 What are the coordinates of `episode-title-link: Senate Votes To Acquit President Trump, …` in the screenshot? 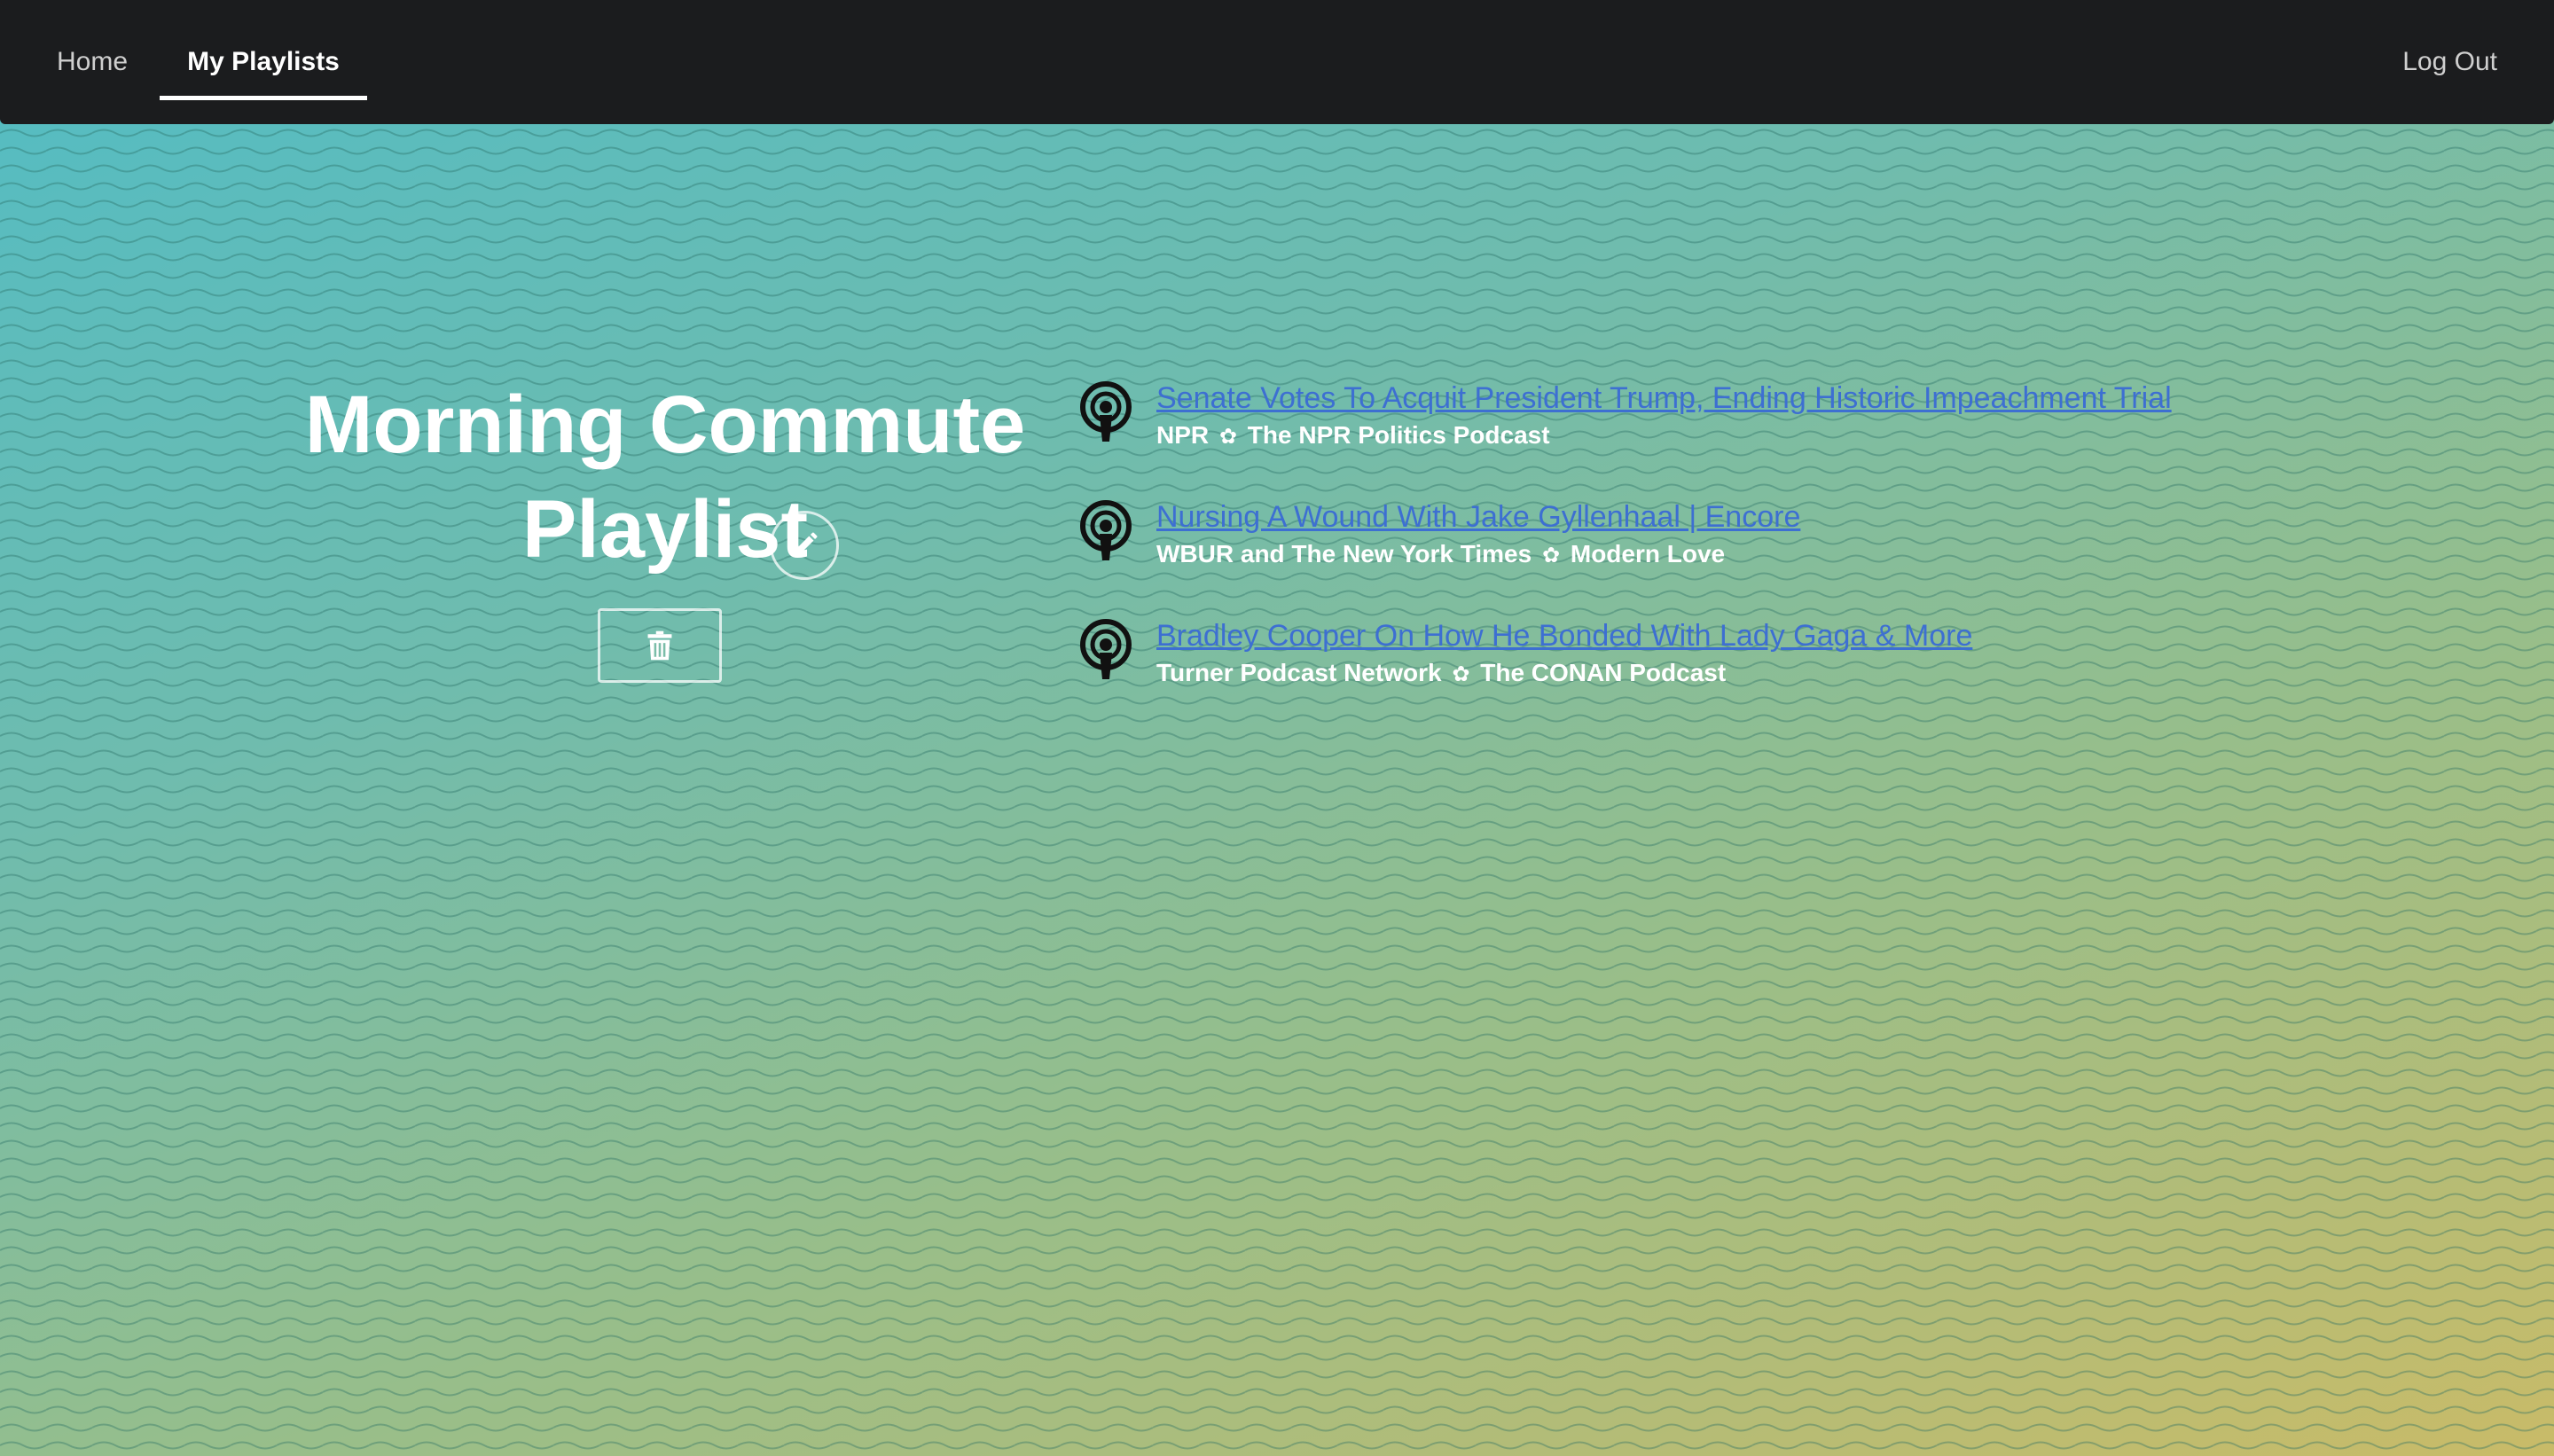 It's located at (1664, 398).